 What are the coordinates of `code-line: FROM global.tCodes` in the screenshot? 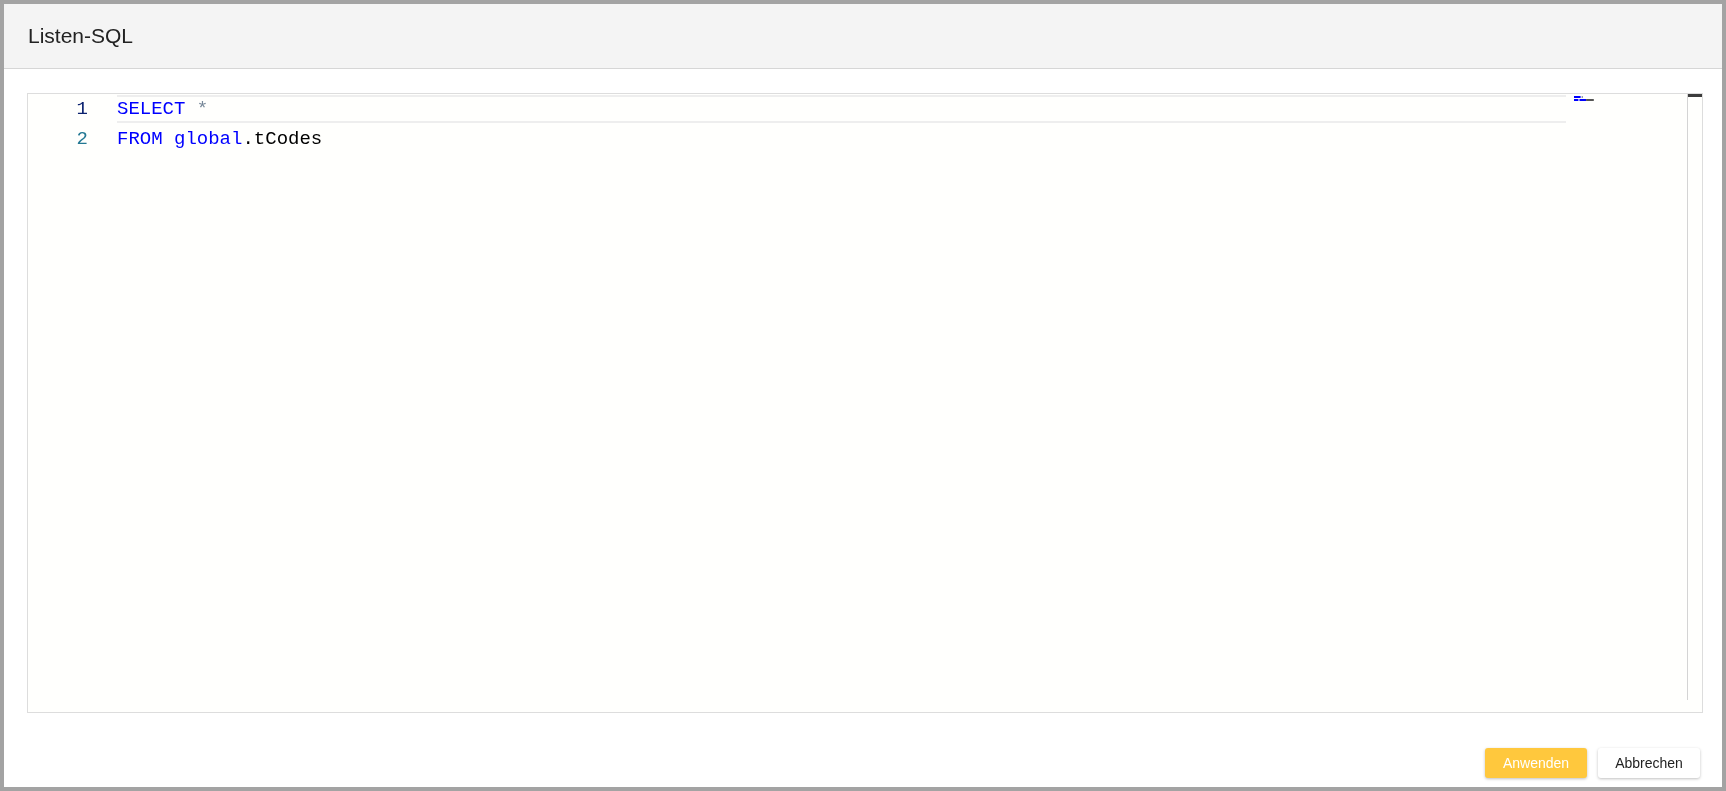 It's located at (220, 139).